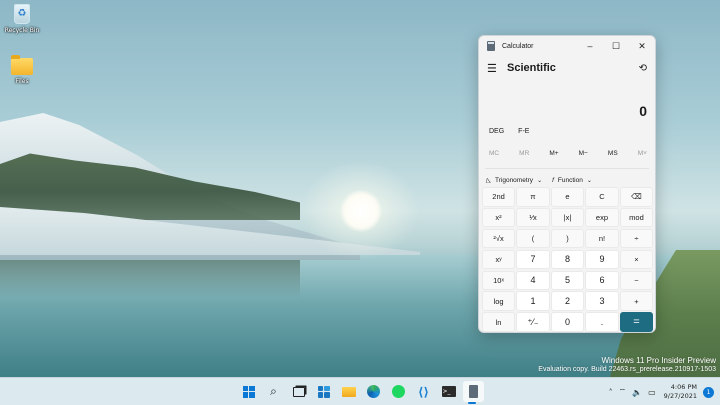  I want to click on battery-icon: ▭, so click(652, 392).